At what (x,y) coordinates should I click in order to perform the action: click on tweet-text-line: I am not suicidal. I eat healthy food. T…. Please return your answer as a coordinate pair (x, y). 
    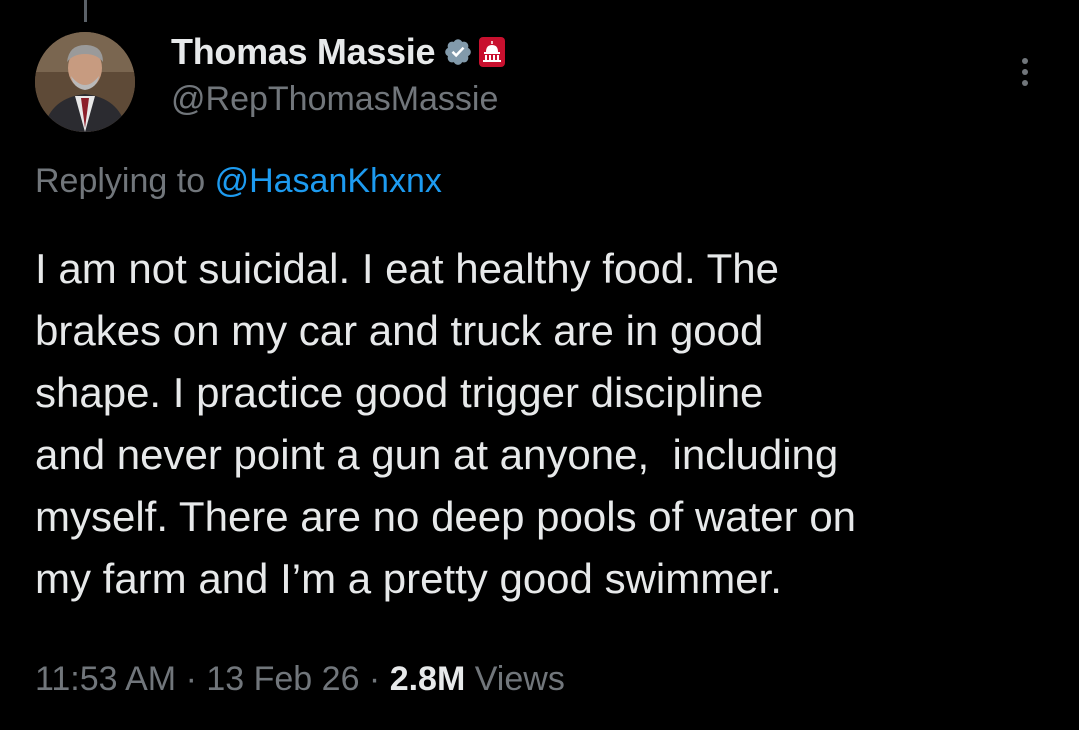
    Looking at the image, I should click on (407, 268).